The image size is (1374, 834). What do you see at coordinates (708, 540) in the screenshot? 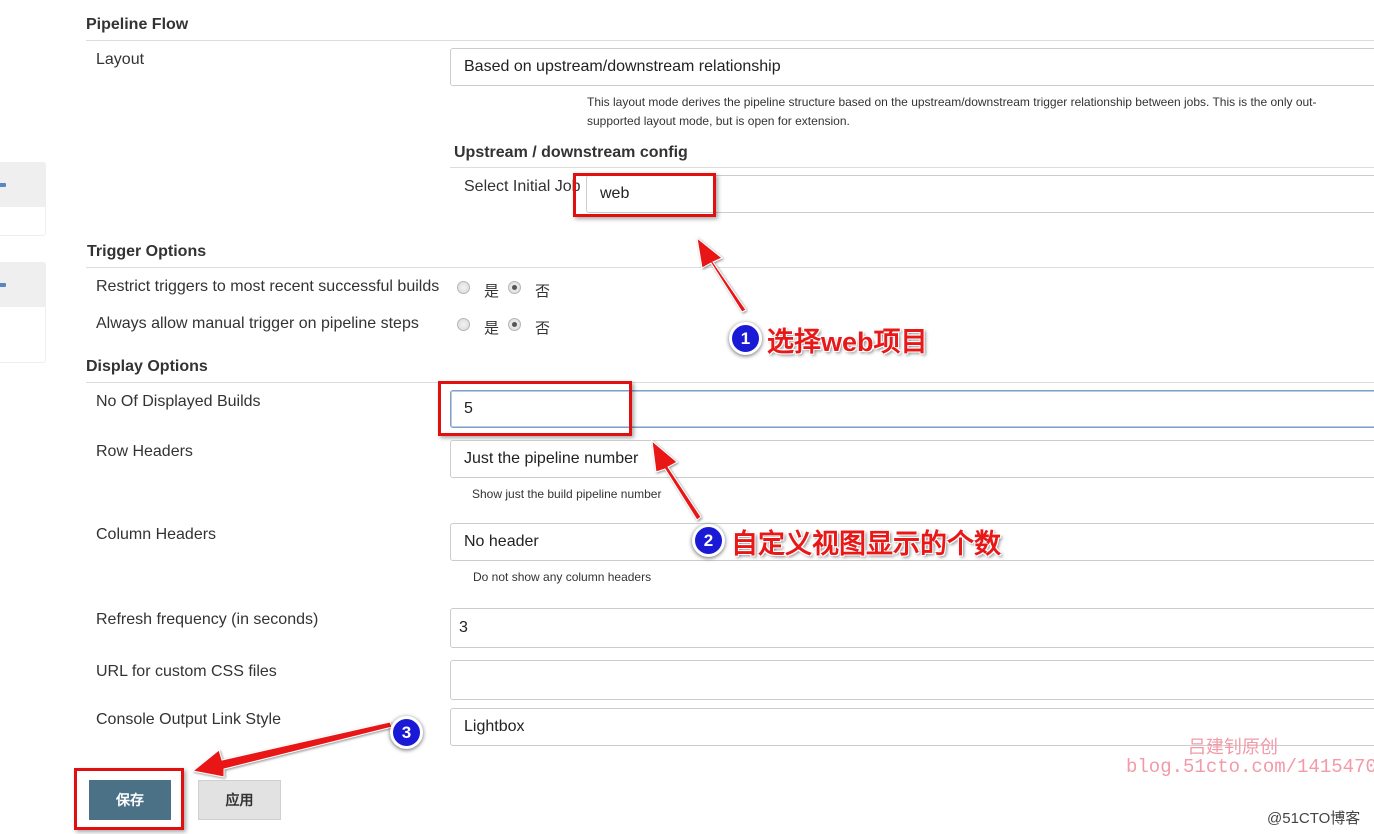
I see `annotation-badge-2: 2` at bounding box center [708, 540].